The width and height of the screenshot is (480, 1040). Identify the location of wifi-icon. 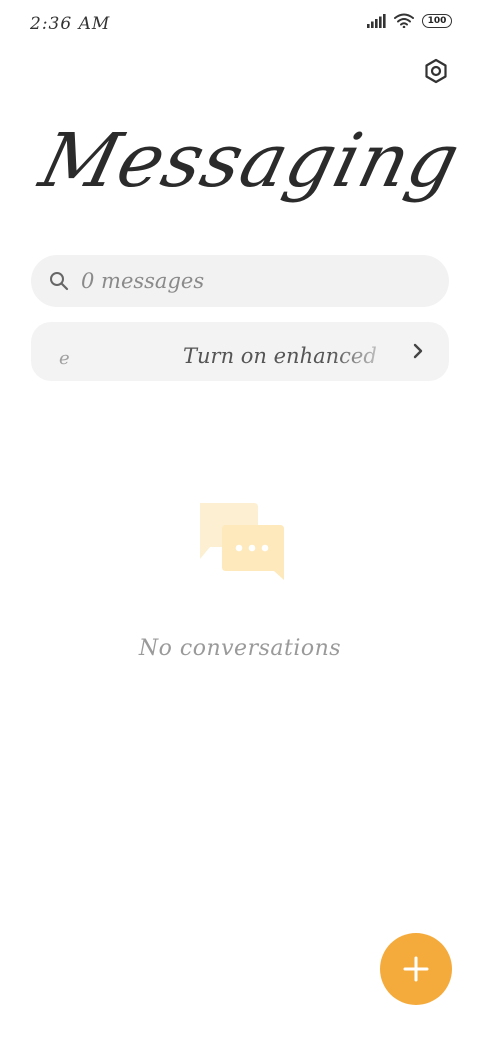
(404, 20).